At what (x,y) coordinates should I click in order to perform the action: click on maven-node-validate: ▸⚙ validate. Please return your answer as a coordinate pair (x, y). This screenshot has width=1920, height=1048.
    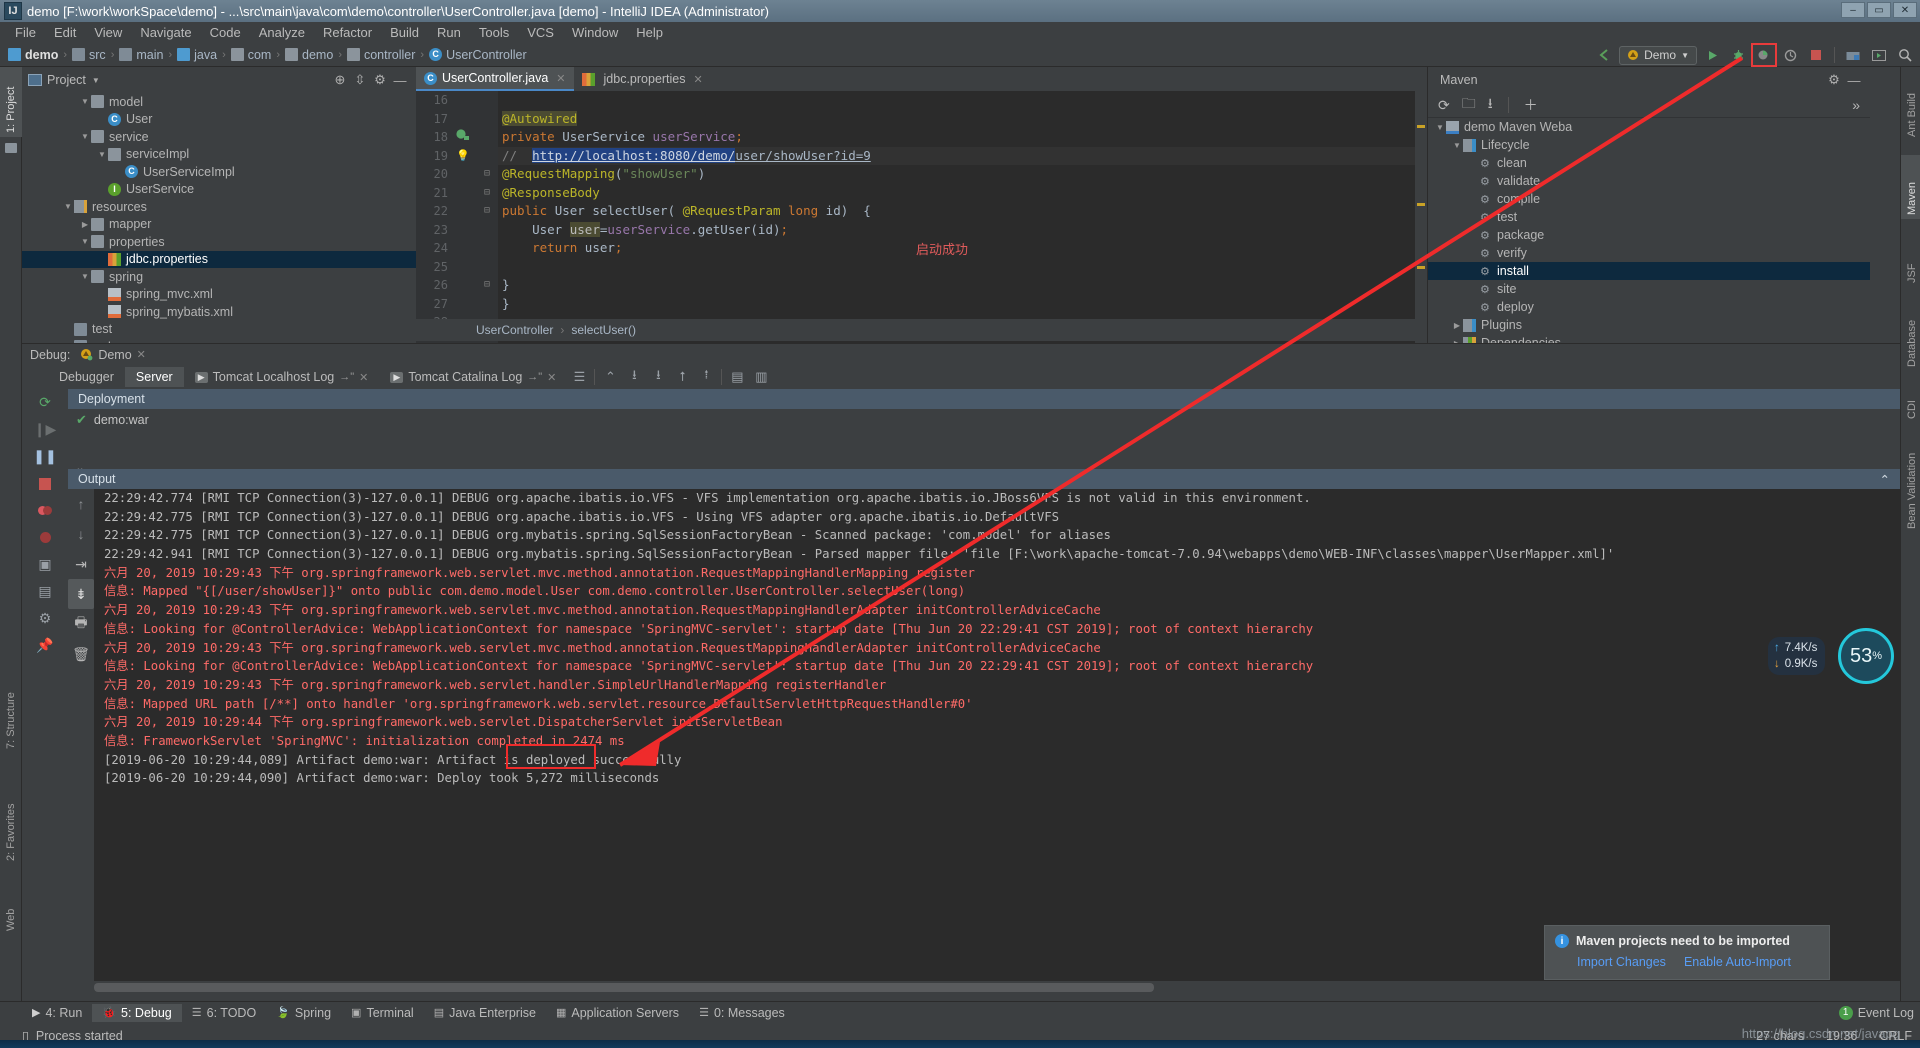
    Looking at the image, I should click on (1649, 181).